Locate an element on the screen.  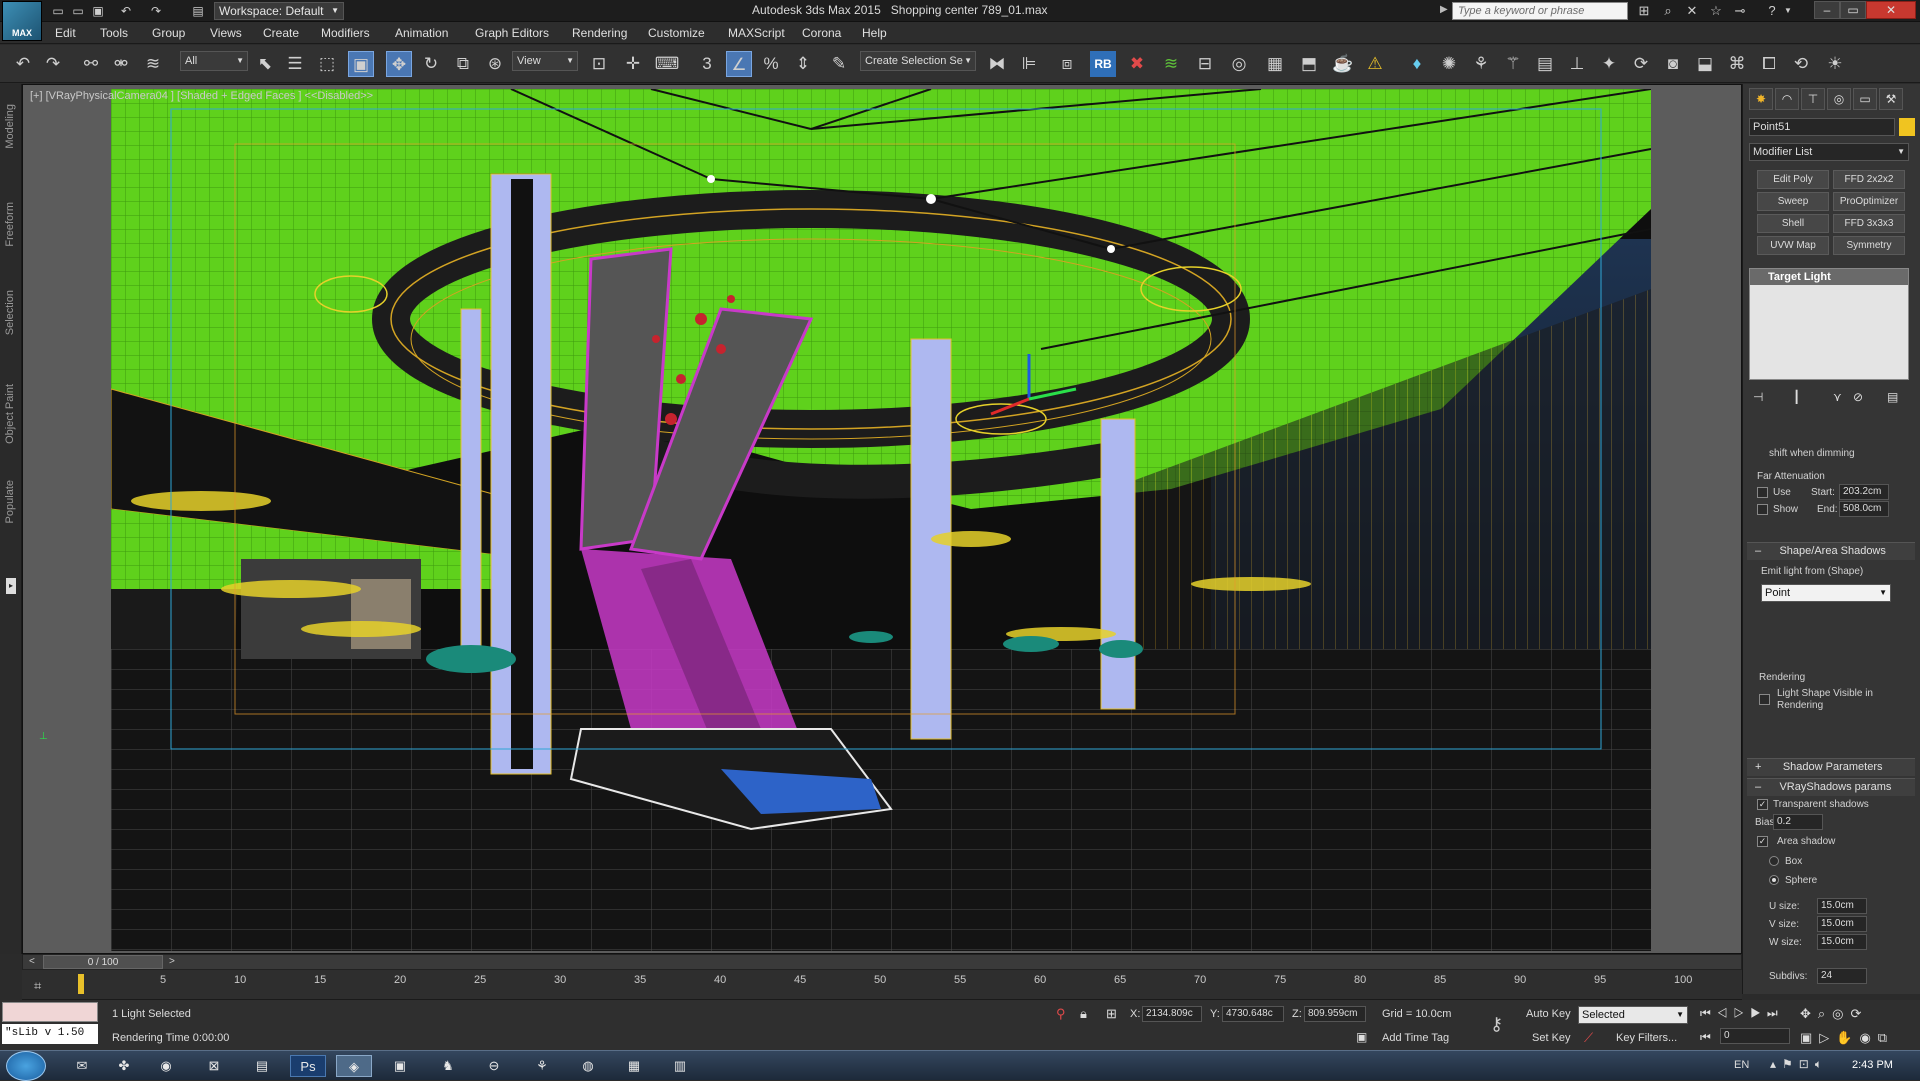
configure-sets-icon: ▤ is located at coordinates (1892, 397).